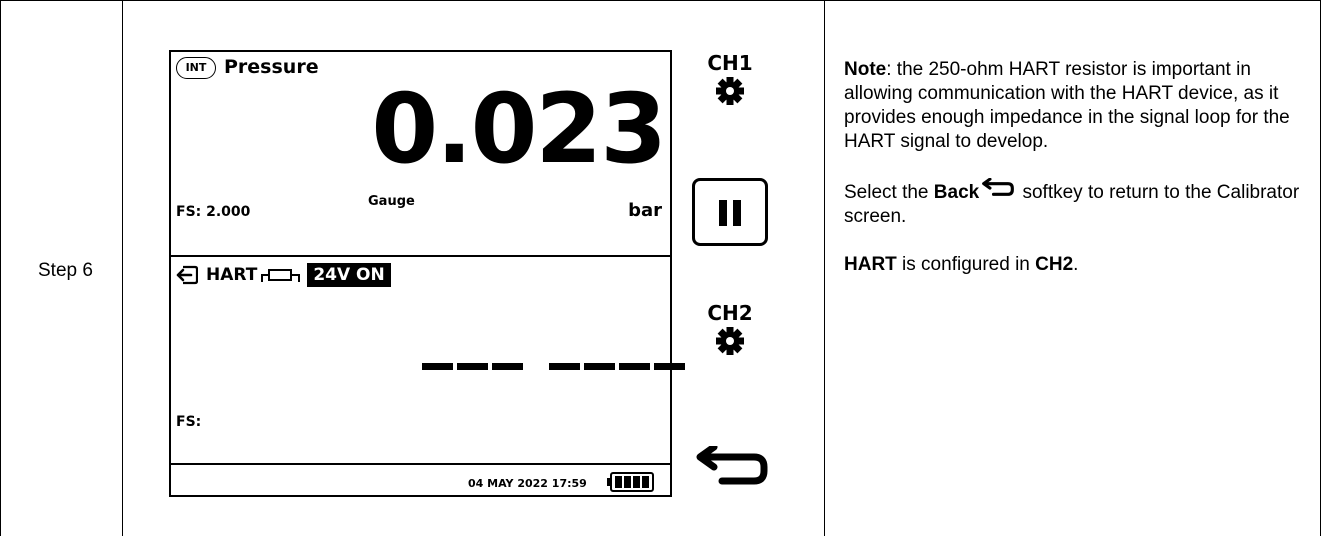 Image resolution: width=1321 pixels, height=536 pixels. I want to click on config-note: HART is configured in CH2., so click(1079, 265).